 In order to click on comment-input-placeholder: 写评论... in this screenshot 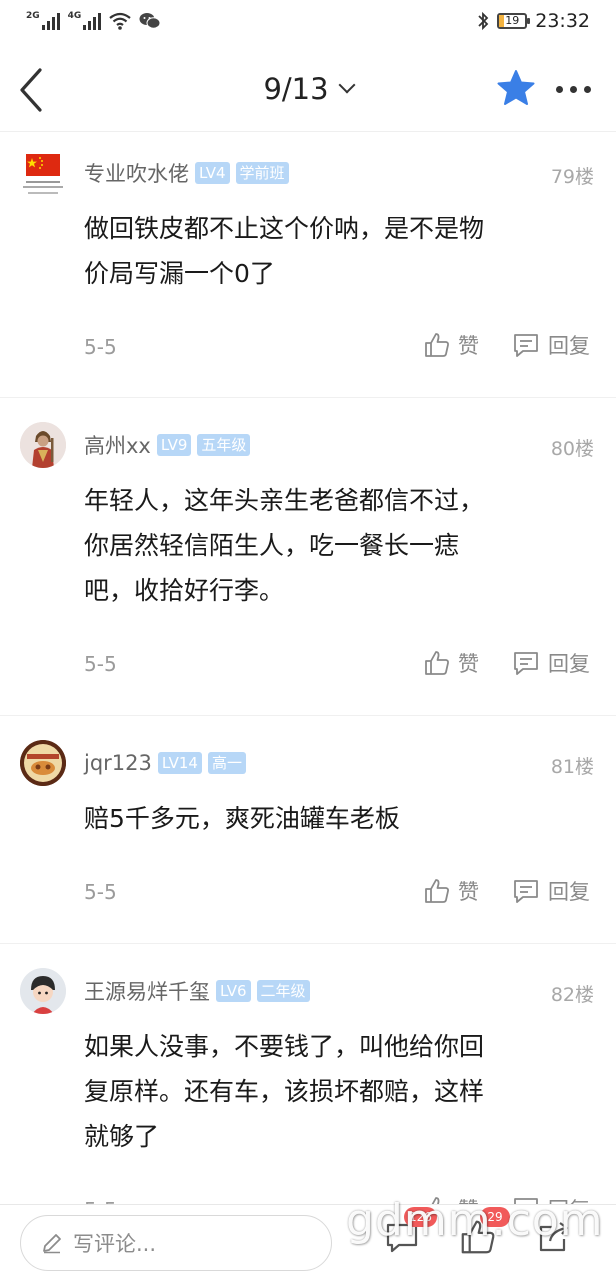, I will do `click(115, 1244)`.